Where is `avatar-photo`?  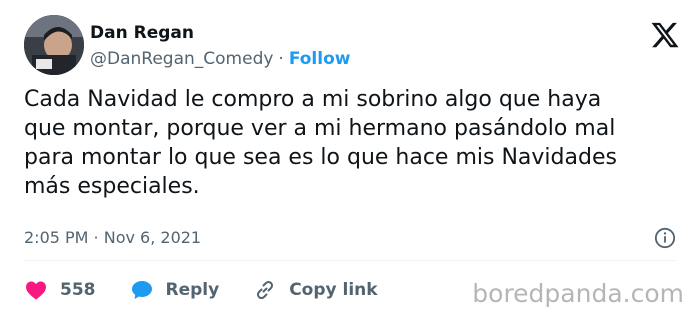 avatar-photo is located at coordinates (54, 45).